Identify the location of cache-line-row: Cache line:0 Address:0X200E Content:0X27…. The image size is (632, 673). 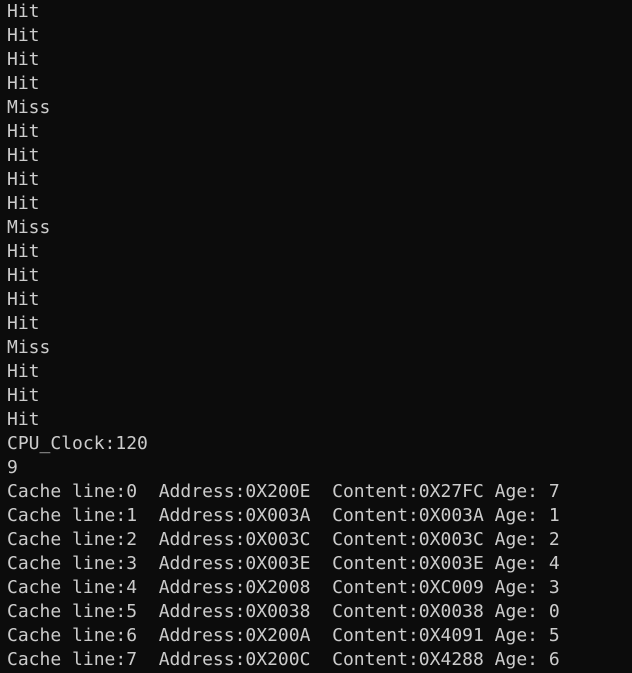
(283, 491).